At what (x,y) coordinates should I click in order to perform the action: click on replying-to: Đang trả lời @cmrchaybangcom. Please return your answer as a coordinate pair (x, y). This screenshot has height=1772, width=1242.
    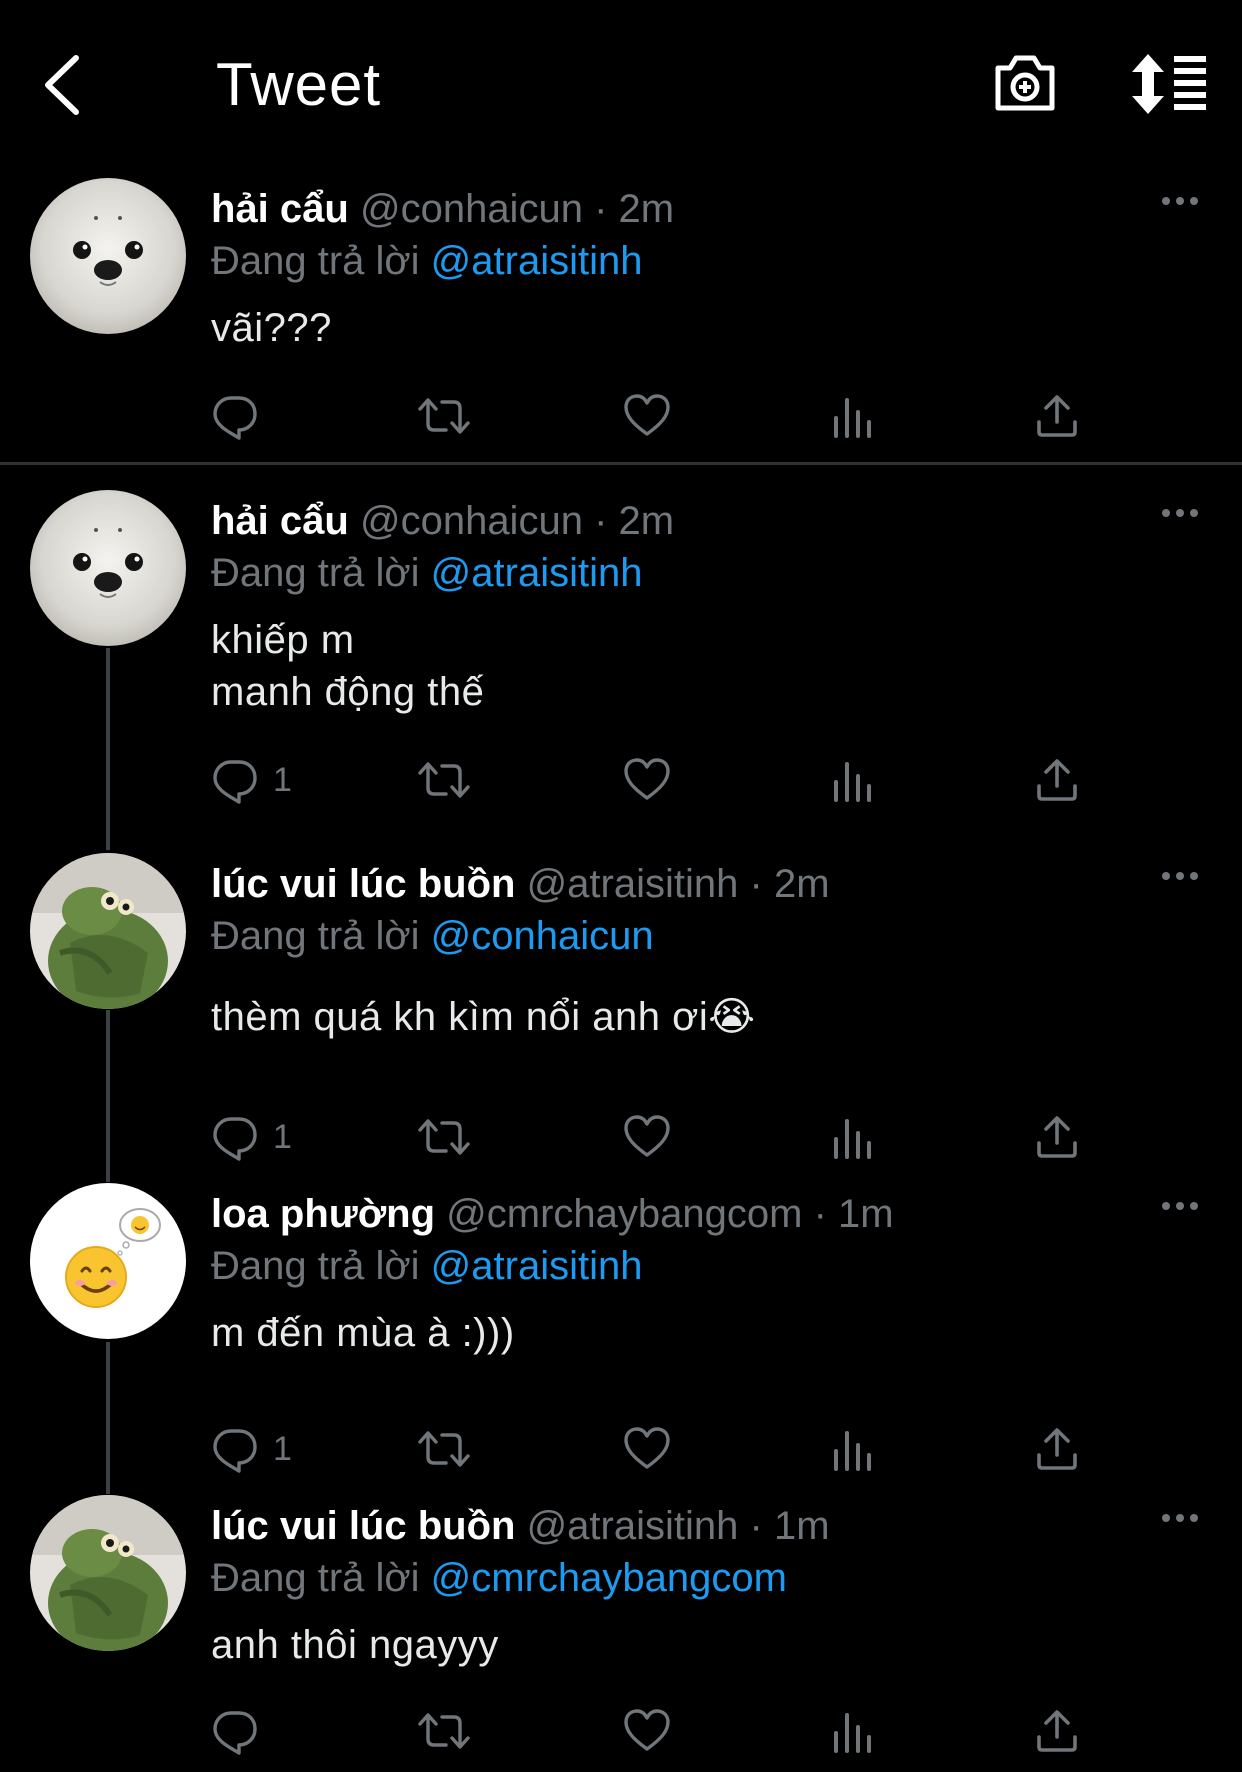
    Looking at the image, I should click on (499, 1578).